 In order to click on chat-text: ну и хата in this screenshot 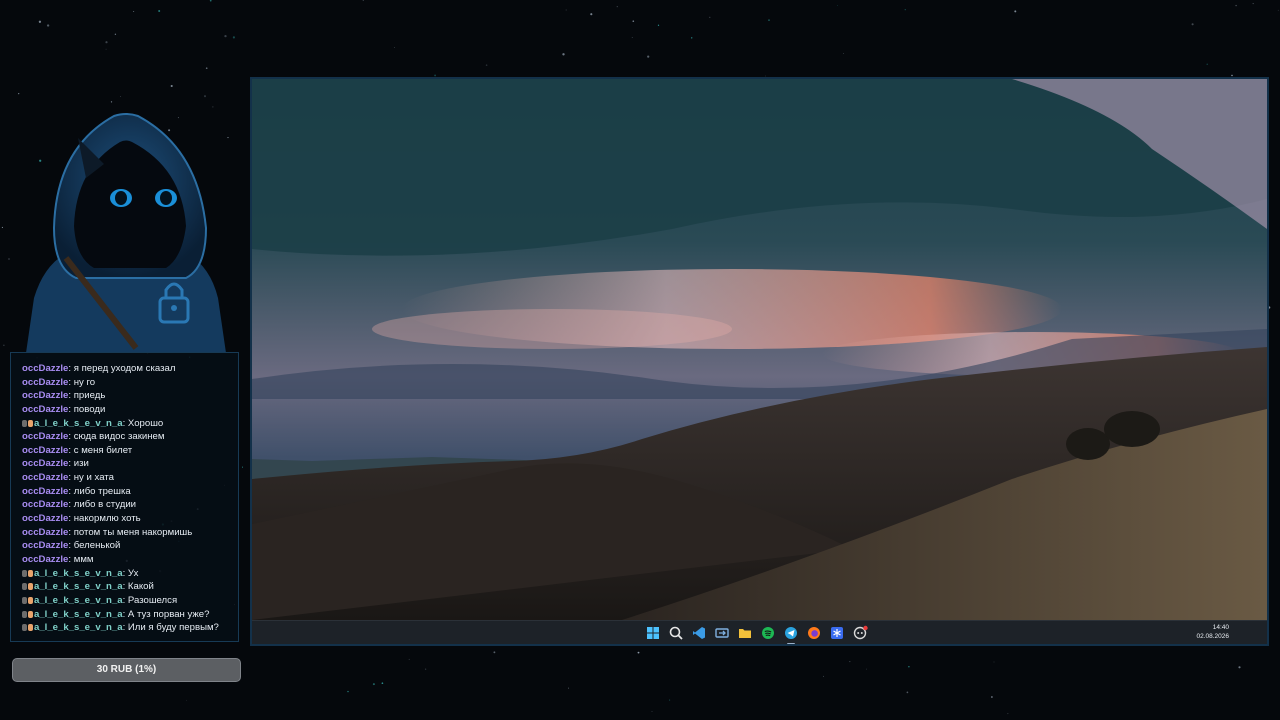, I will do `click(93, 478)`.